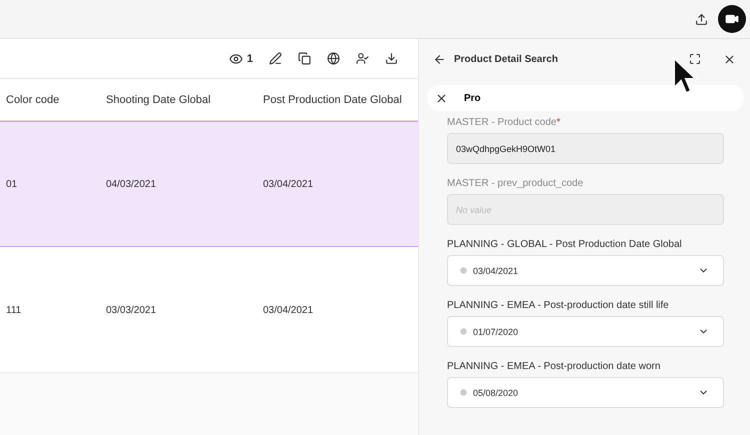 The width and height of the screenshot is (750, 435). Describe the element at coordinates (131, 310) in the screenshot. I see `table-cell-text: 03/03/2021` at that location.